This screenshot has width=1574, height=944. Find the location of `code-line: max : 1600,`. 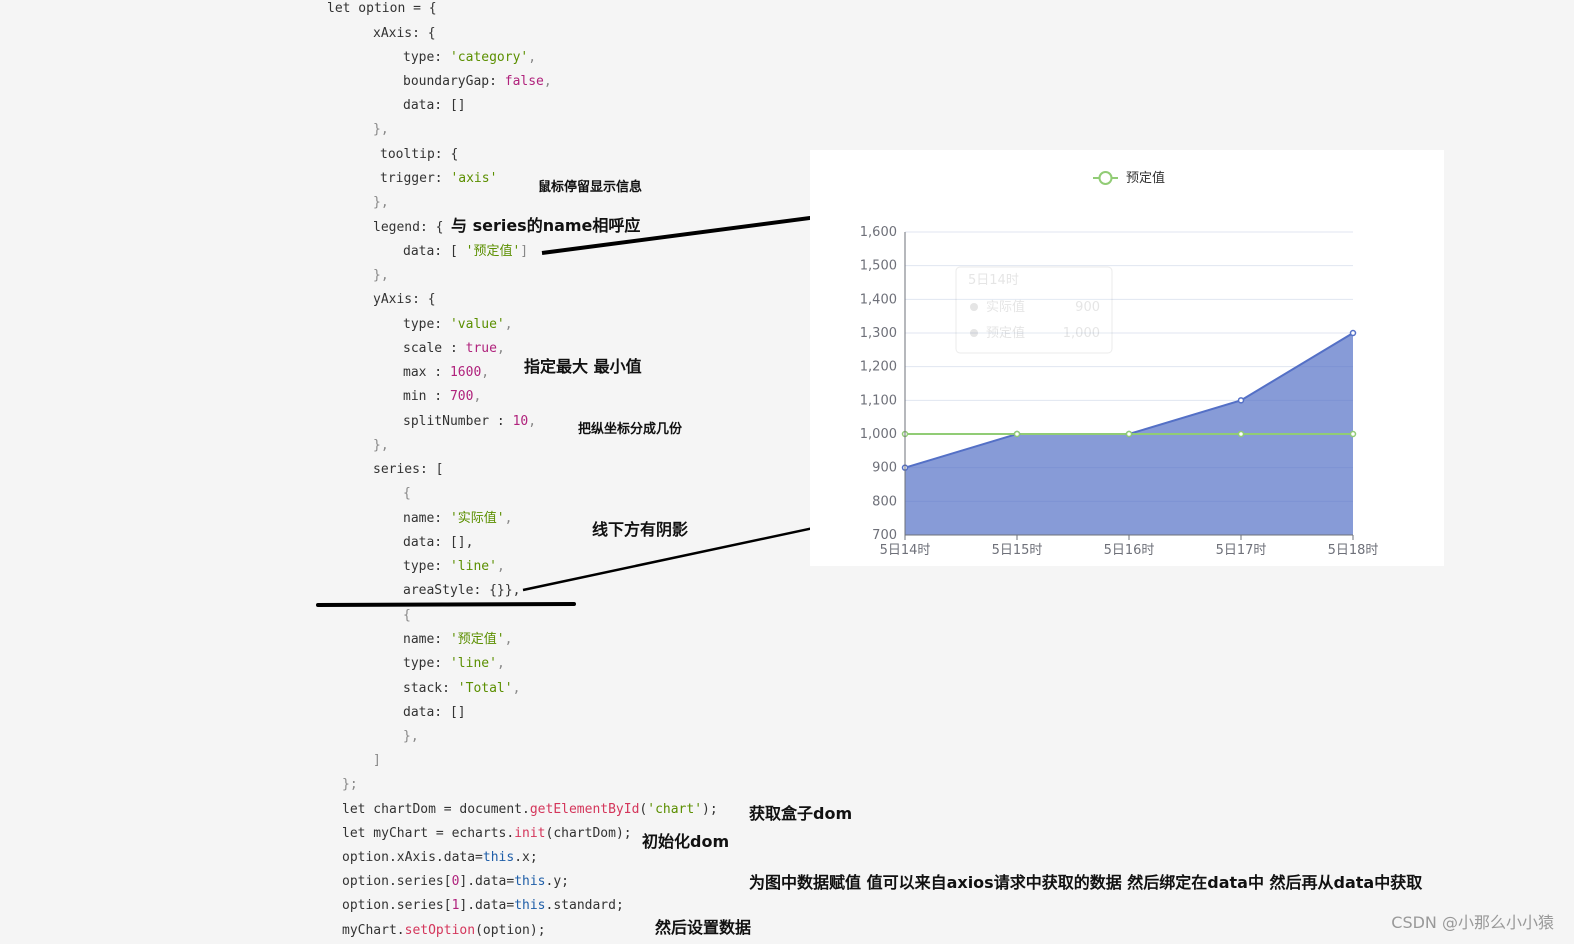

code-line: max : 1600, is located at coordinates (446, 373).